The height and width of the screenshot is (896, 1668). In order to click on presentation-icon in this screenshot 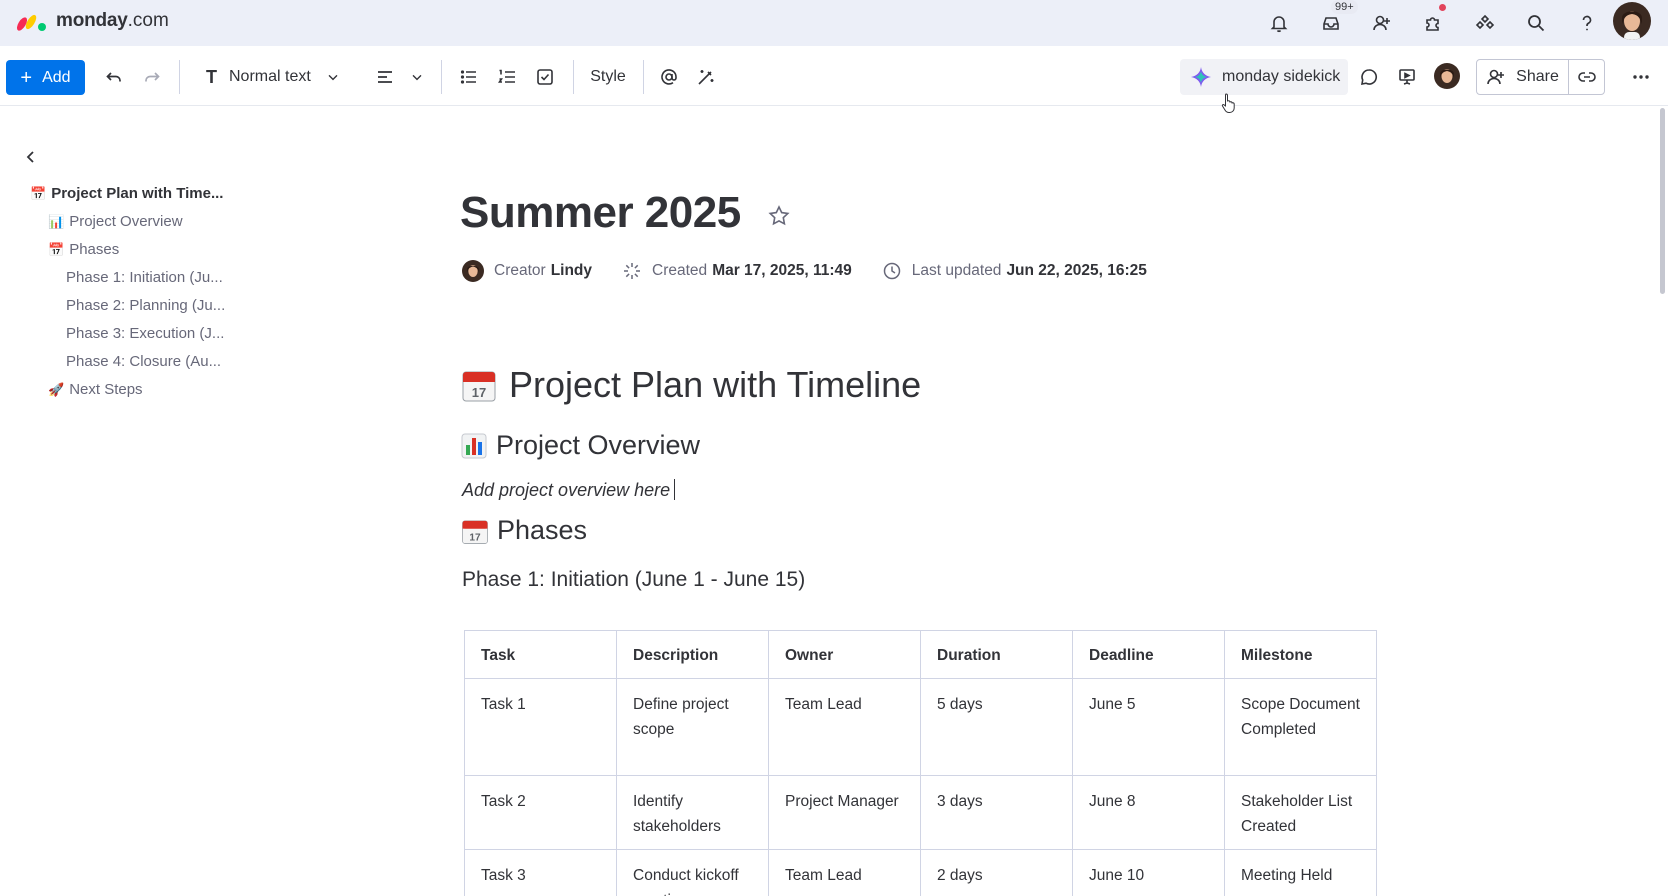, I will do `click(1407, 77)`.